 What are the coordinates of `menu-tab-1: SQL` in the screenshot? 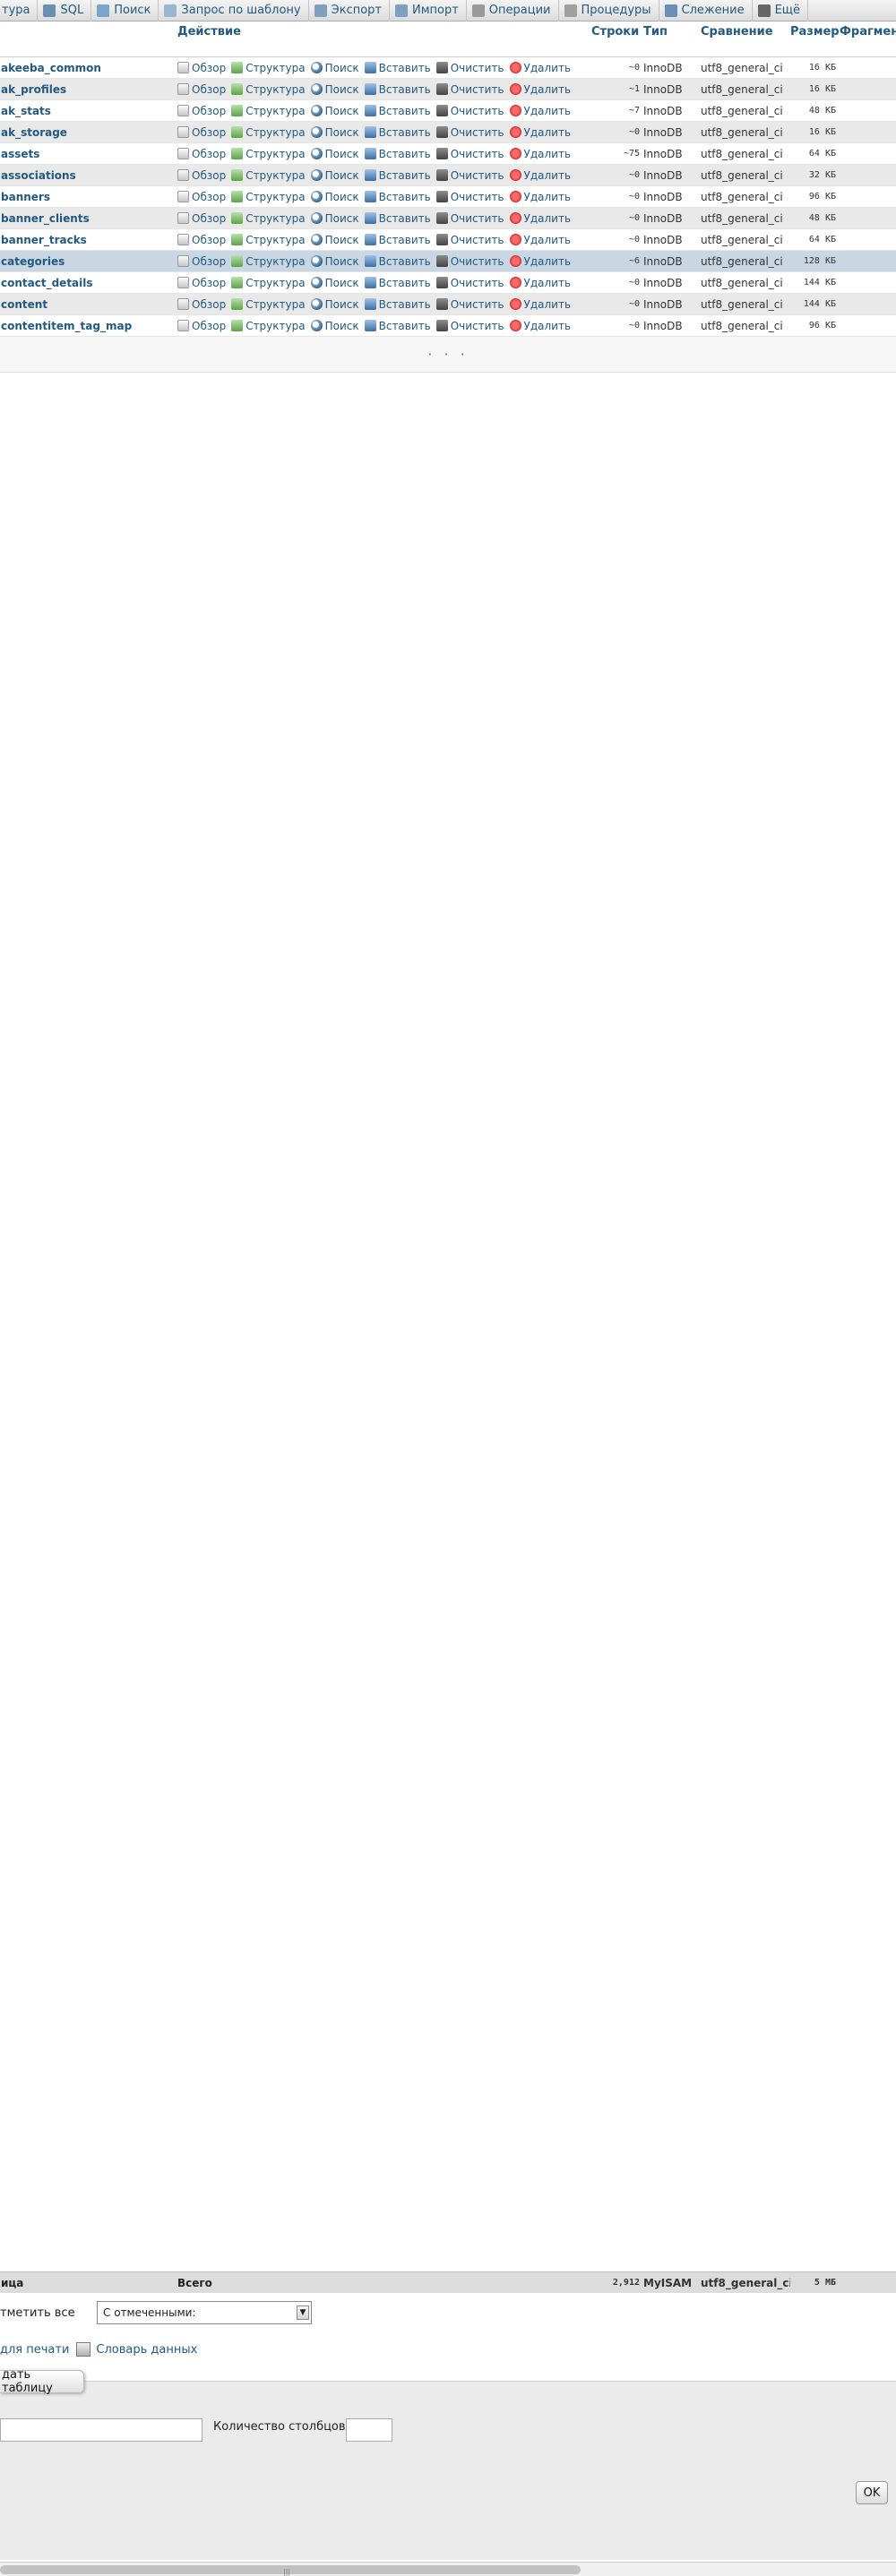 It's located at (65, 10).